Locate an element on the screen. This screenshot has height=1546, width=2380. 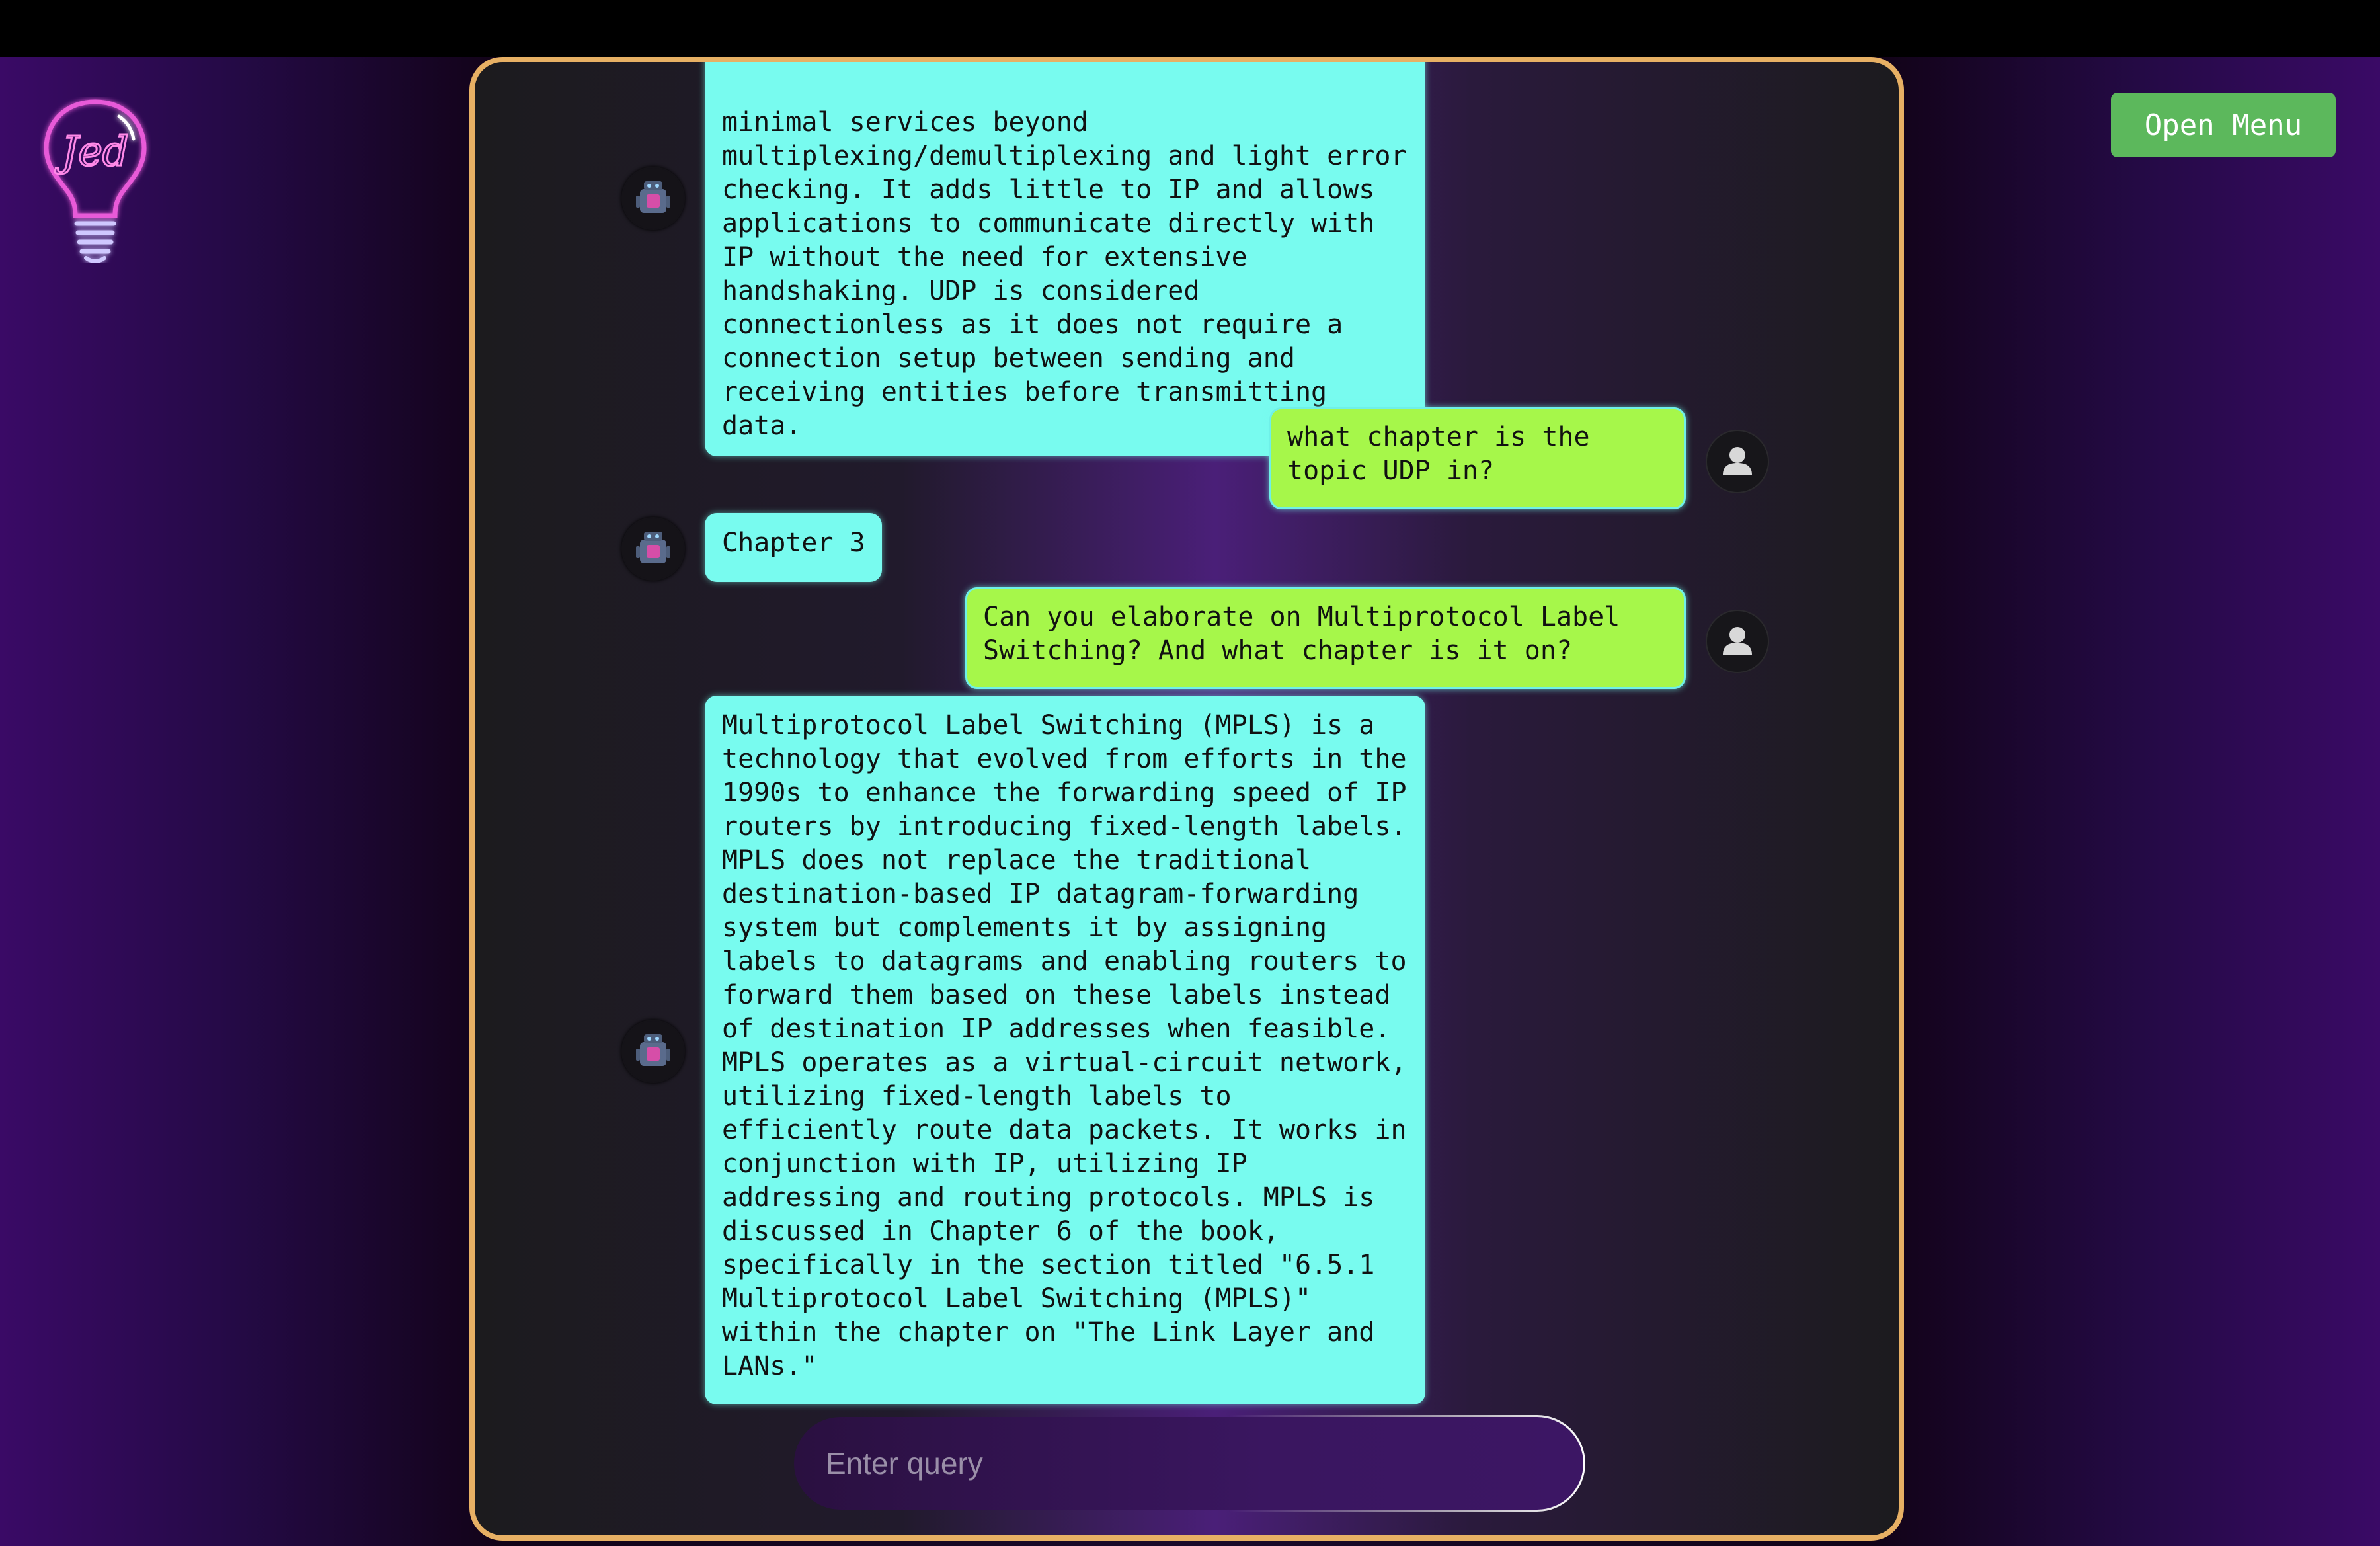
top-bar is located at coordinates (1190, 28).